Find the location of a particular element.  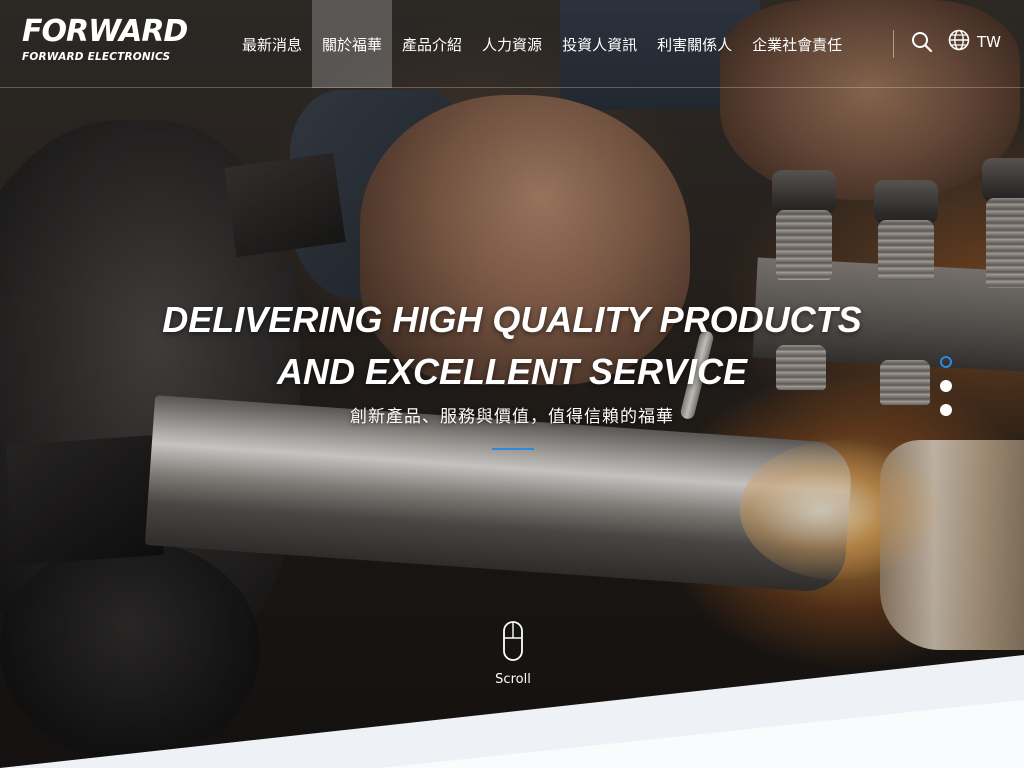

globe-icon is located at coordinates (959, 42).